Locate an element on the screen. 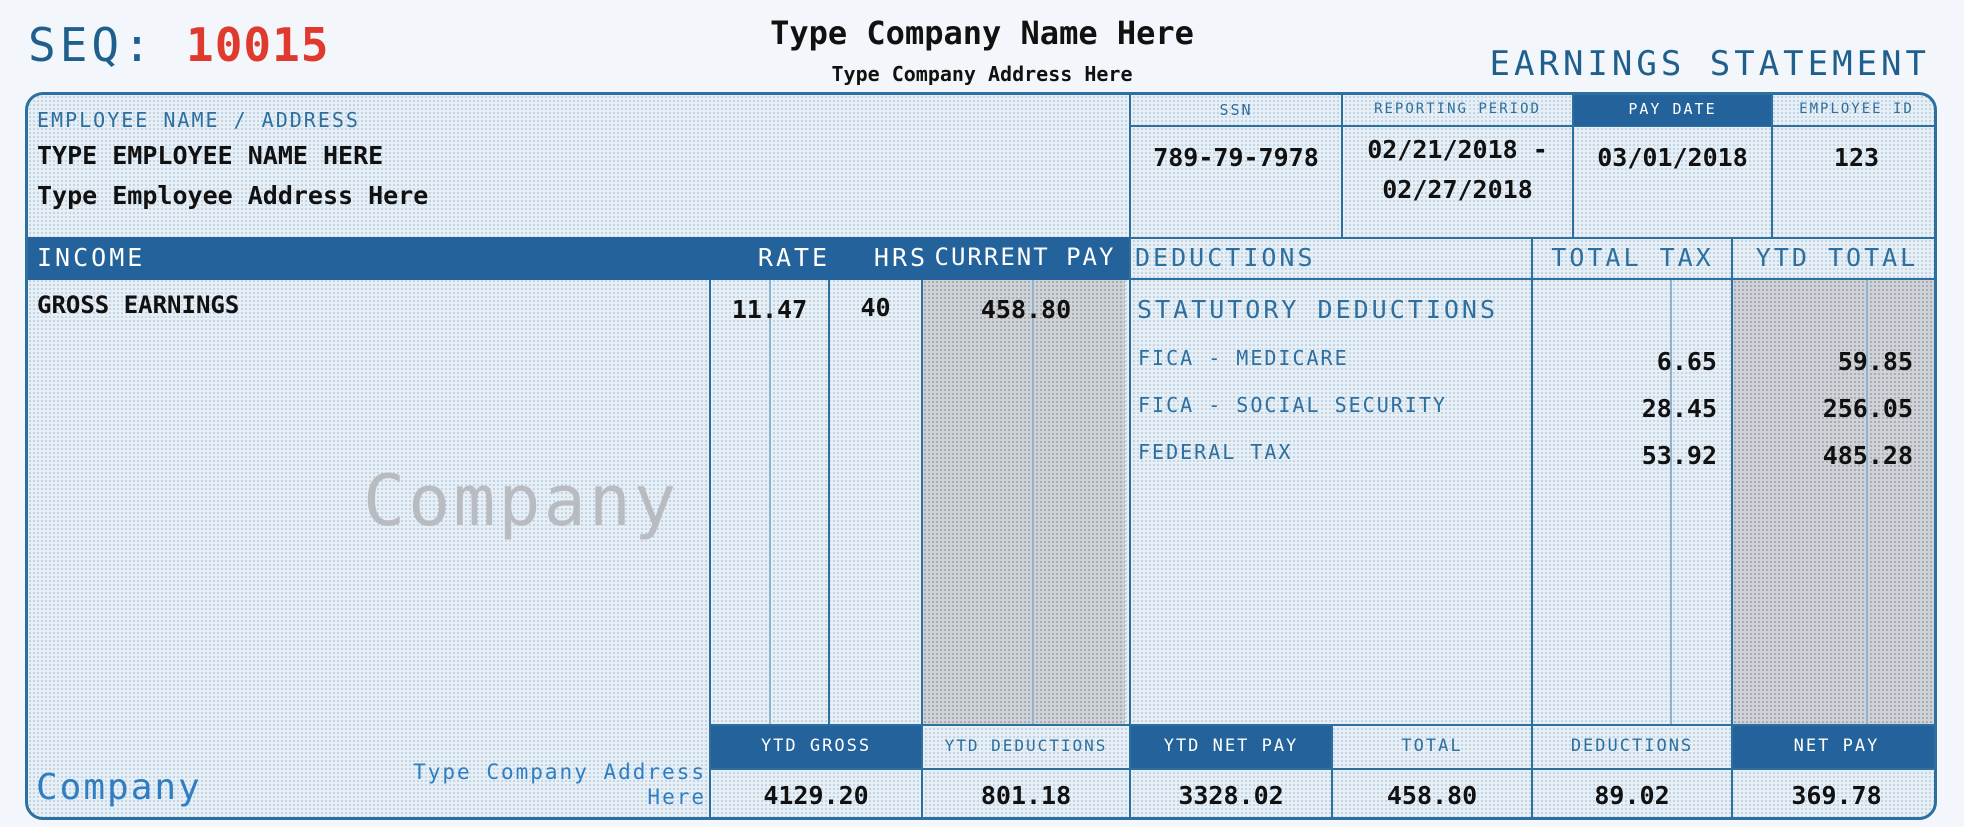  deduction-tax: 28.45 is located at coordinates (1679, 408).